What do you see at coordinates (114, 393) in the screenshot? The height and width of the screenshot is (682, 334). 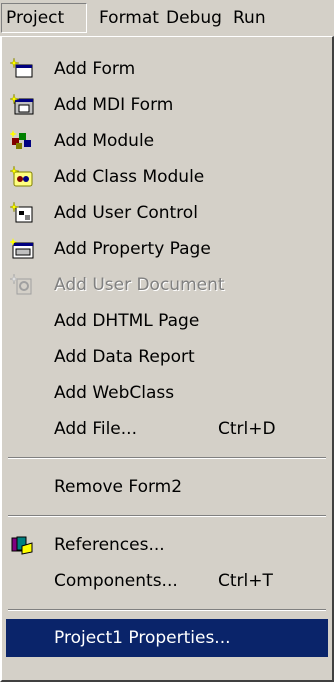 I see `add-webclass-label: Add WebClass` at bounding box center [114, 393].